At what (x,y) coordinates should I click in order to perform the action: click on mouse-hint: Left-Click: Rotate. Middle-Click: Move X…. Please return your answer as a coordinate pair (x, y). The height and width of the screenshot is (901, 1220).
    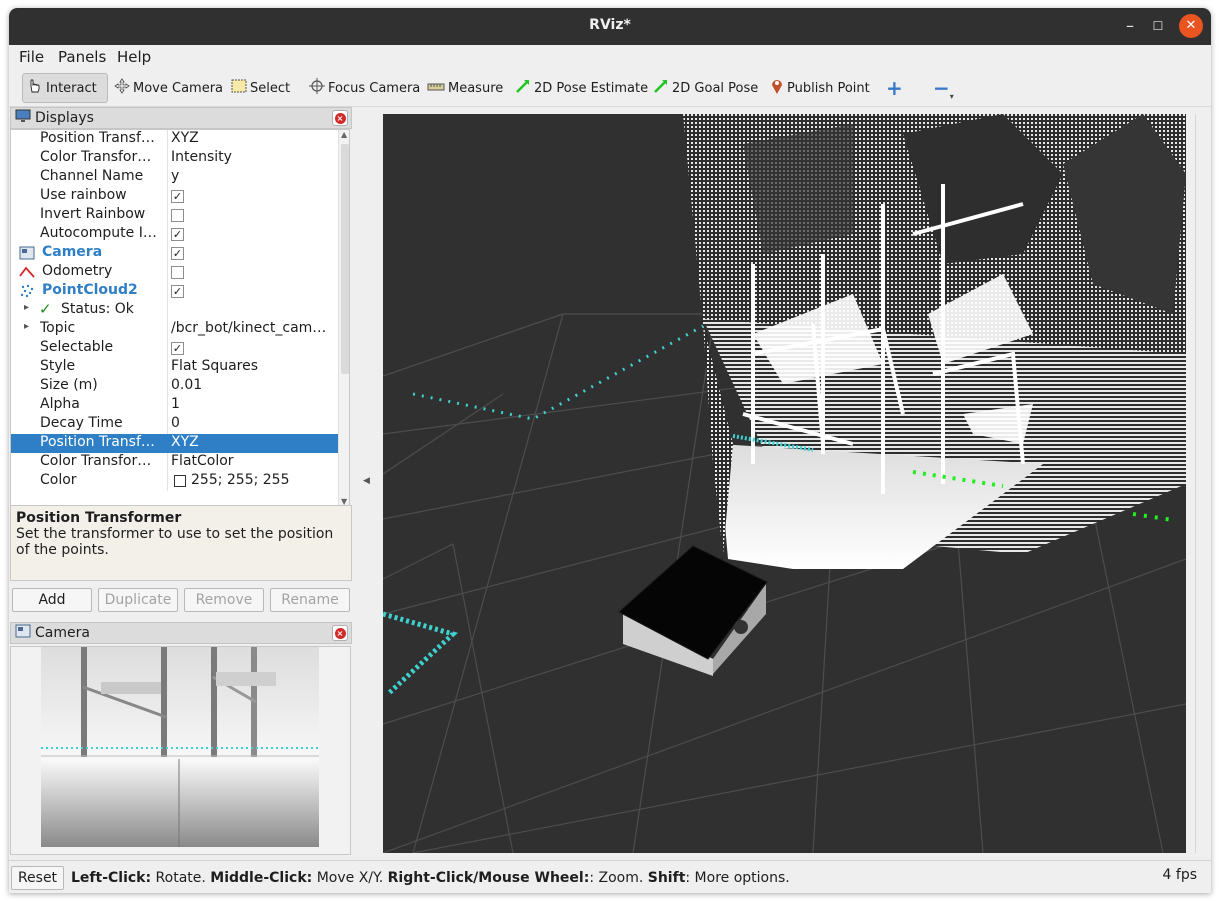
    Looking at the image, I should click on (430, 878).